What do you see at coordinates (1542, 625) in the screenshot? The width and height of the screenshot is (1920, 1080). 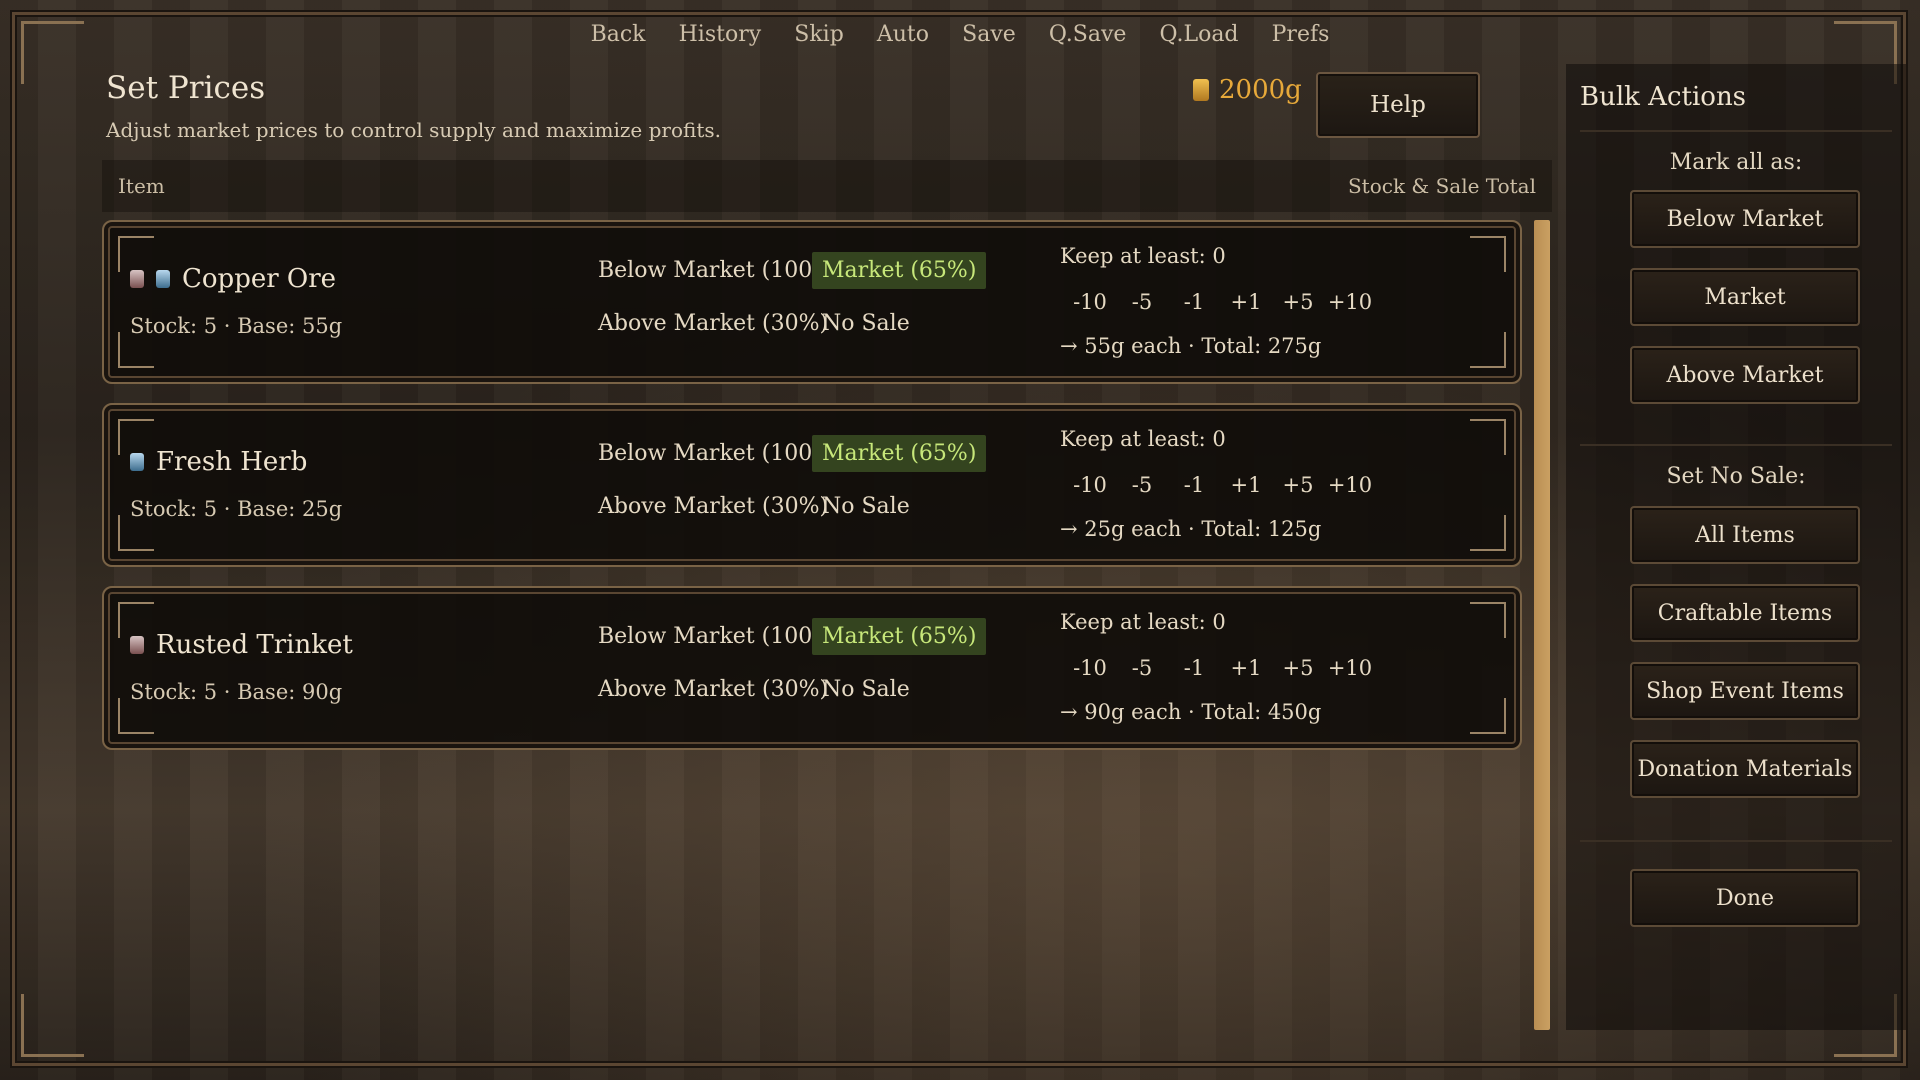 I see `list-scrollbar` at bounding box center [1542, 625].